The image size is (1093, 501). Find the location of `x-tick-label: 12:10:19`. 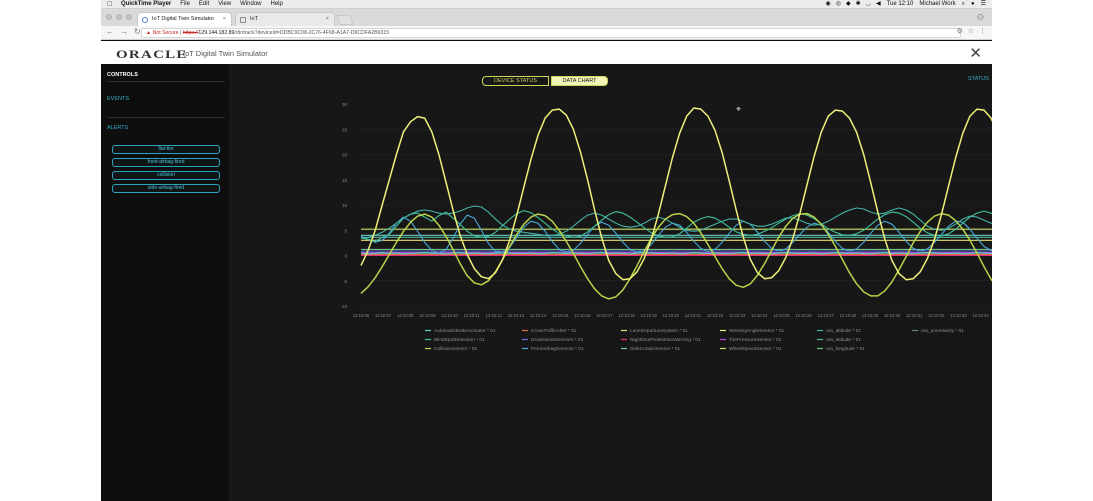

x-tick-label: 12:10:19 is located at coordinates (648, 315).